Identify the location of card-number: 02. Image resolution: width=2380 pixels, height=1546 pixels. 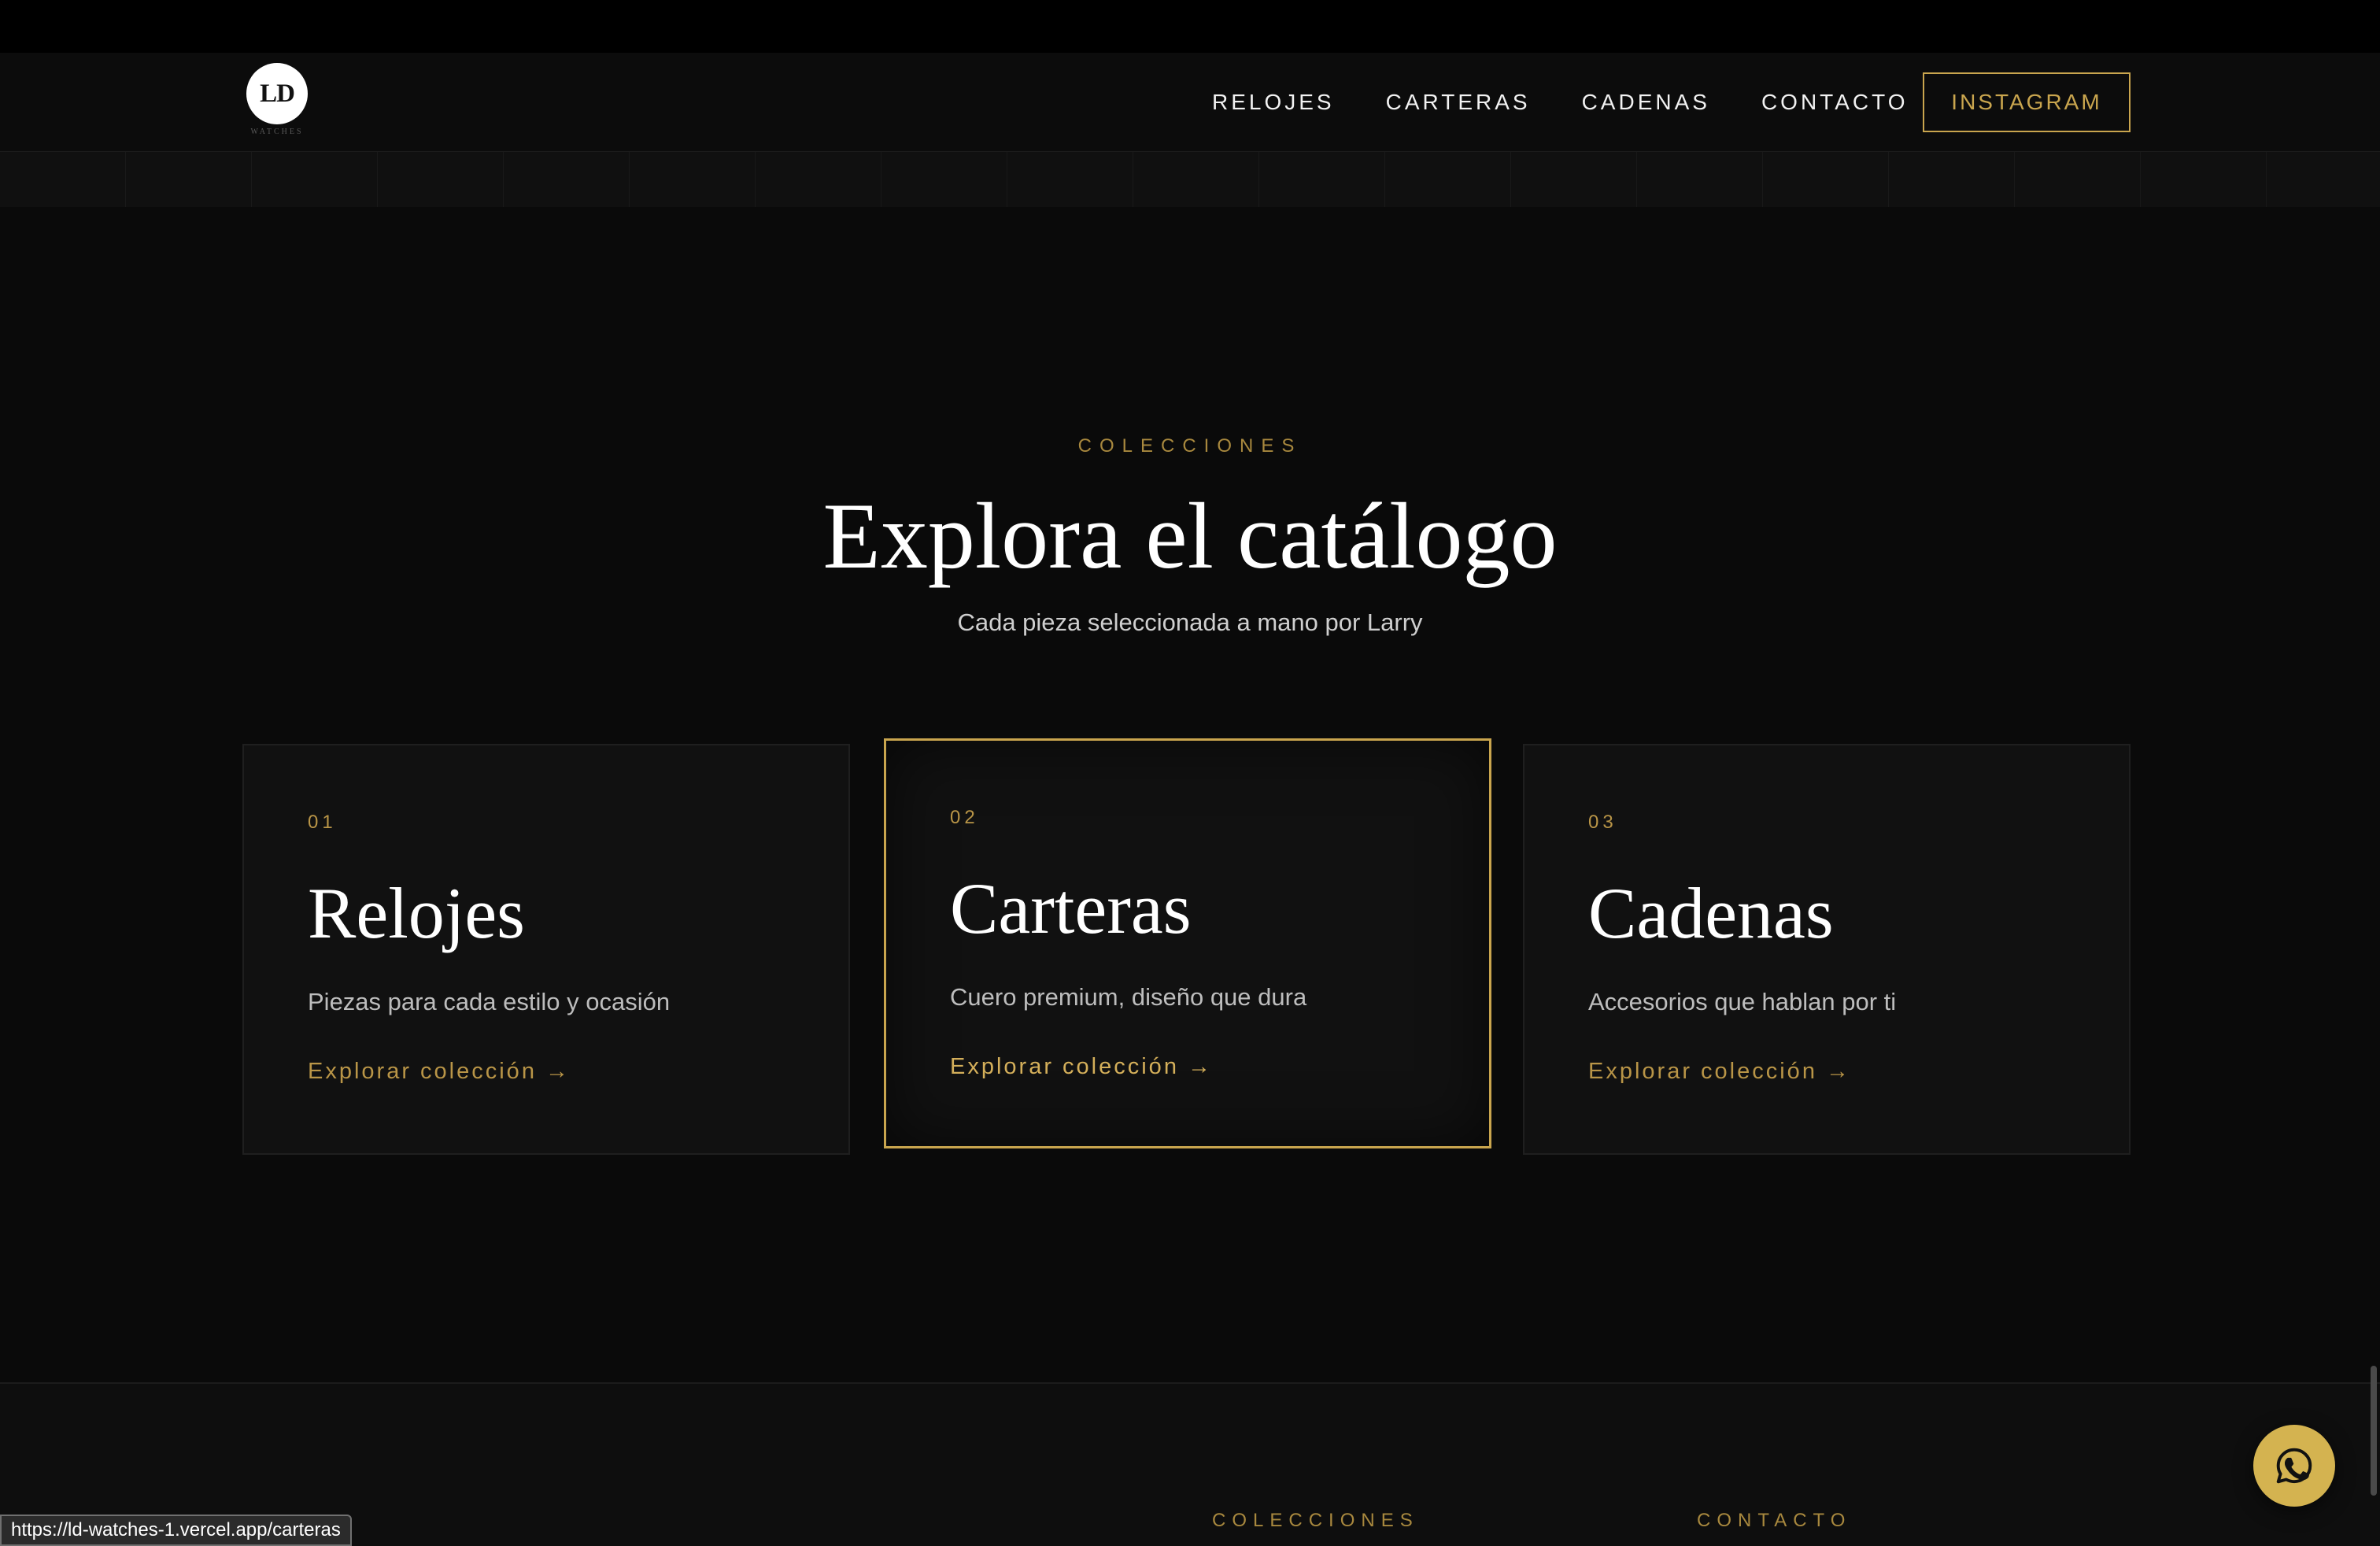
(965, 817).